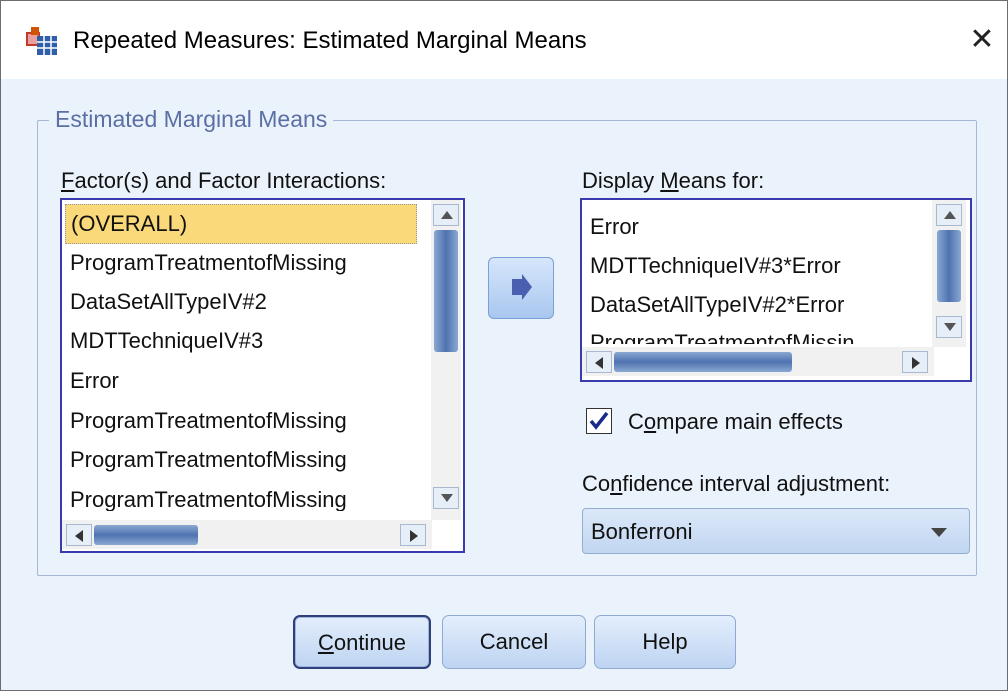 Image resolution: width=1008 pixels, height=691 pixels. I want to click on list-item: DataSetAllTypeIV#2, so click(168, 302).